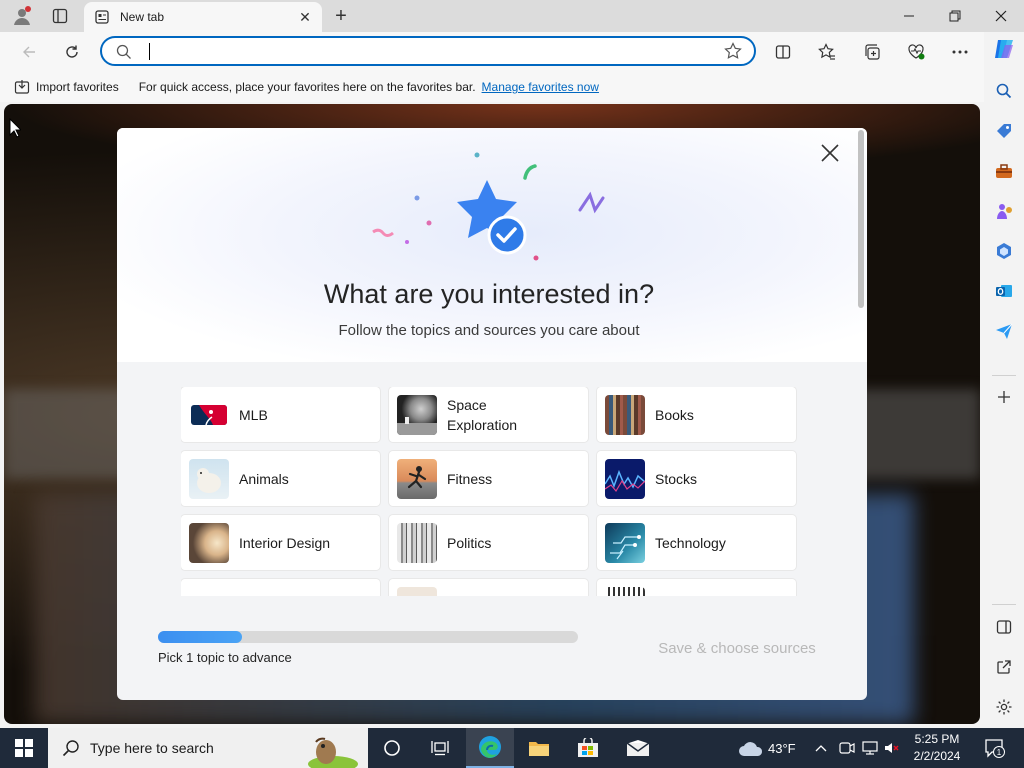  I want to click on edge-taskbar-icon, so click(490, 748).